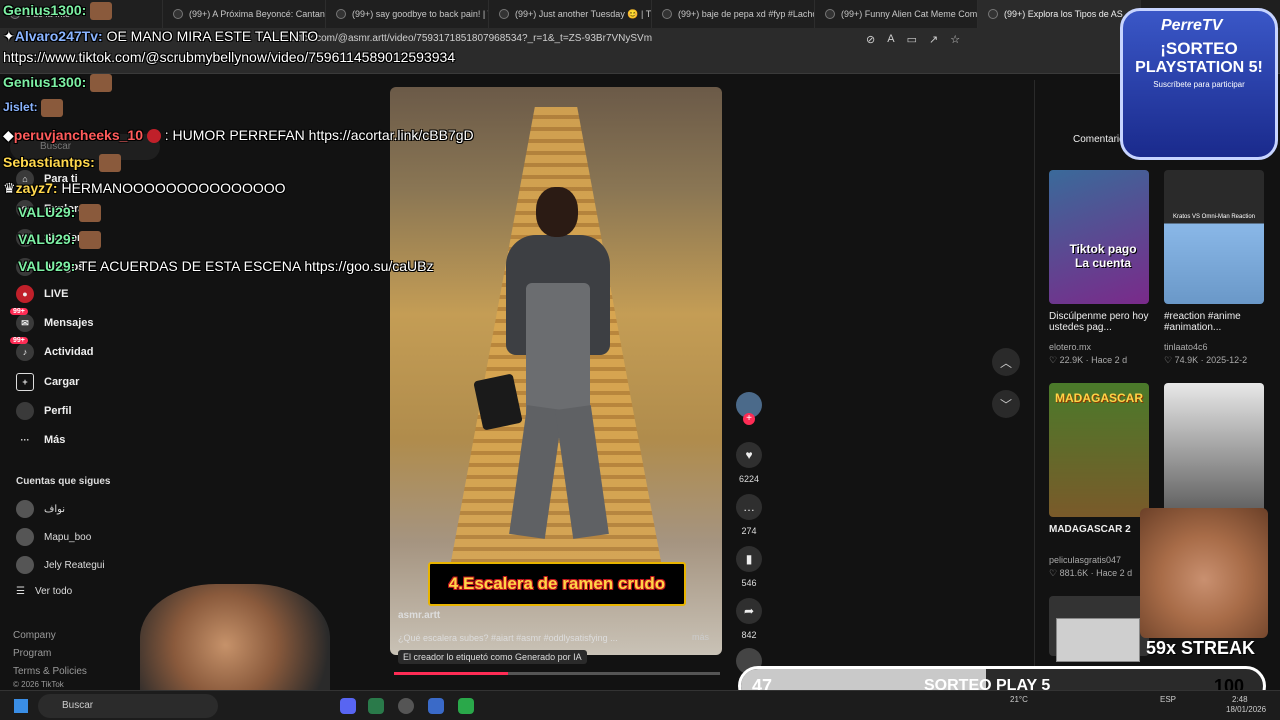  I want to click on weather-readout: 21°C, so click(1019, 699).